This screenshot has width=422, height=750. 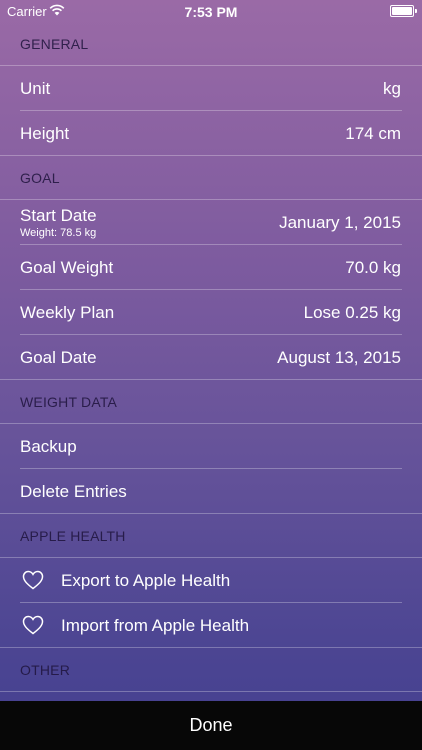 What do you see at coordinates (45, 133) in the screenshot?
I see `height-label: Height` at bounding box center [45, 133].